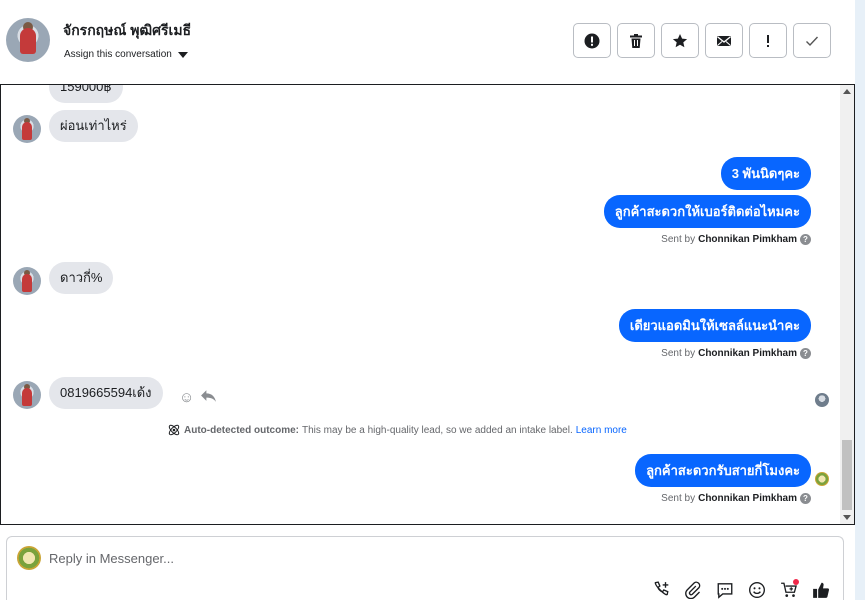  What do you see at coordinates (847, 304) in the screenshot?
I see `thread-scrollbar` at bounding box center [847, 304].